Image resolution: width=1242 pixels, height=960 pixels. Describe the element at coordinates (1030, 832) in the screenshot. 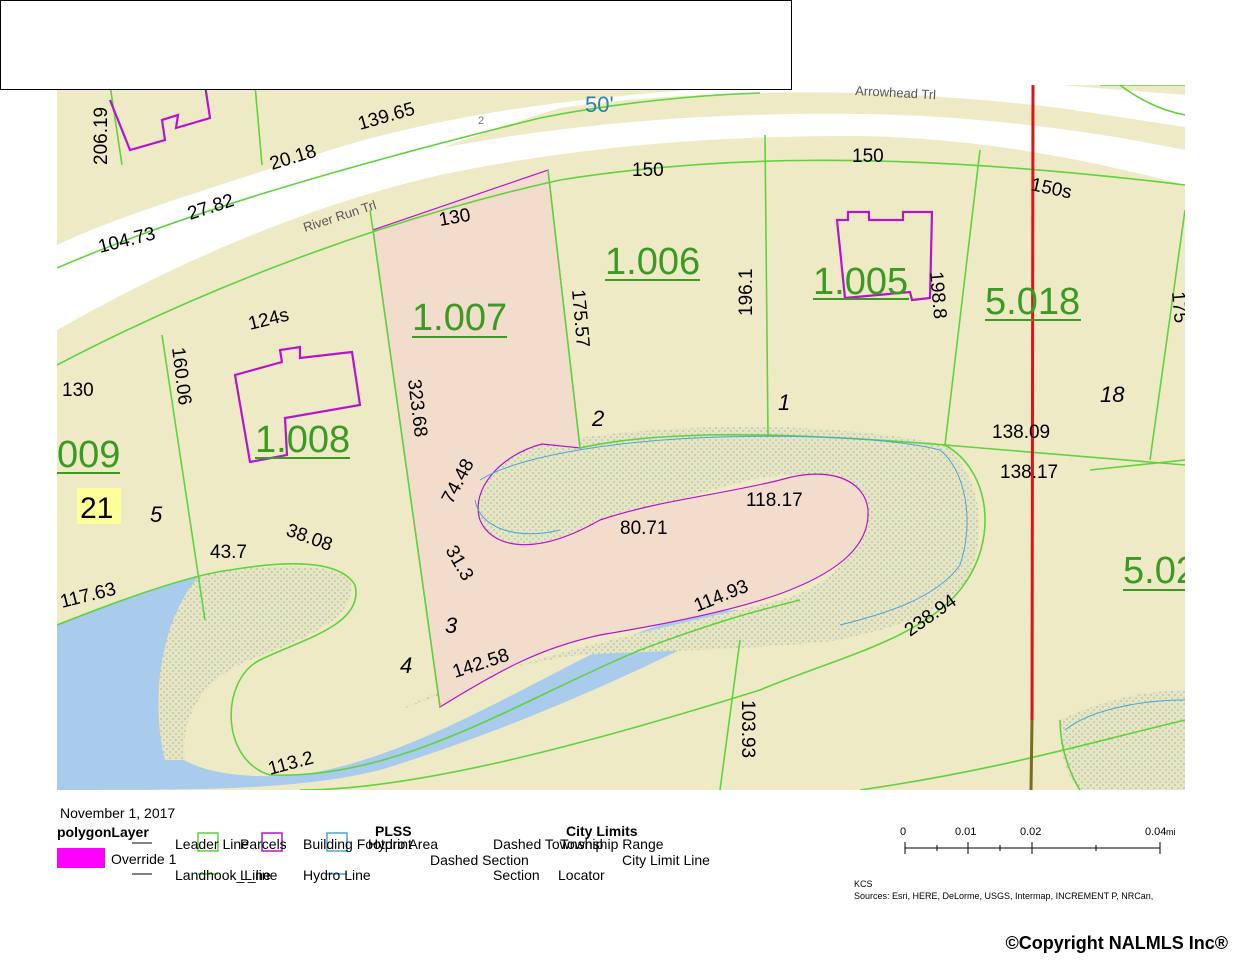

I see `scale-tick-2: 0.02` at that location.